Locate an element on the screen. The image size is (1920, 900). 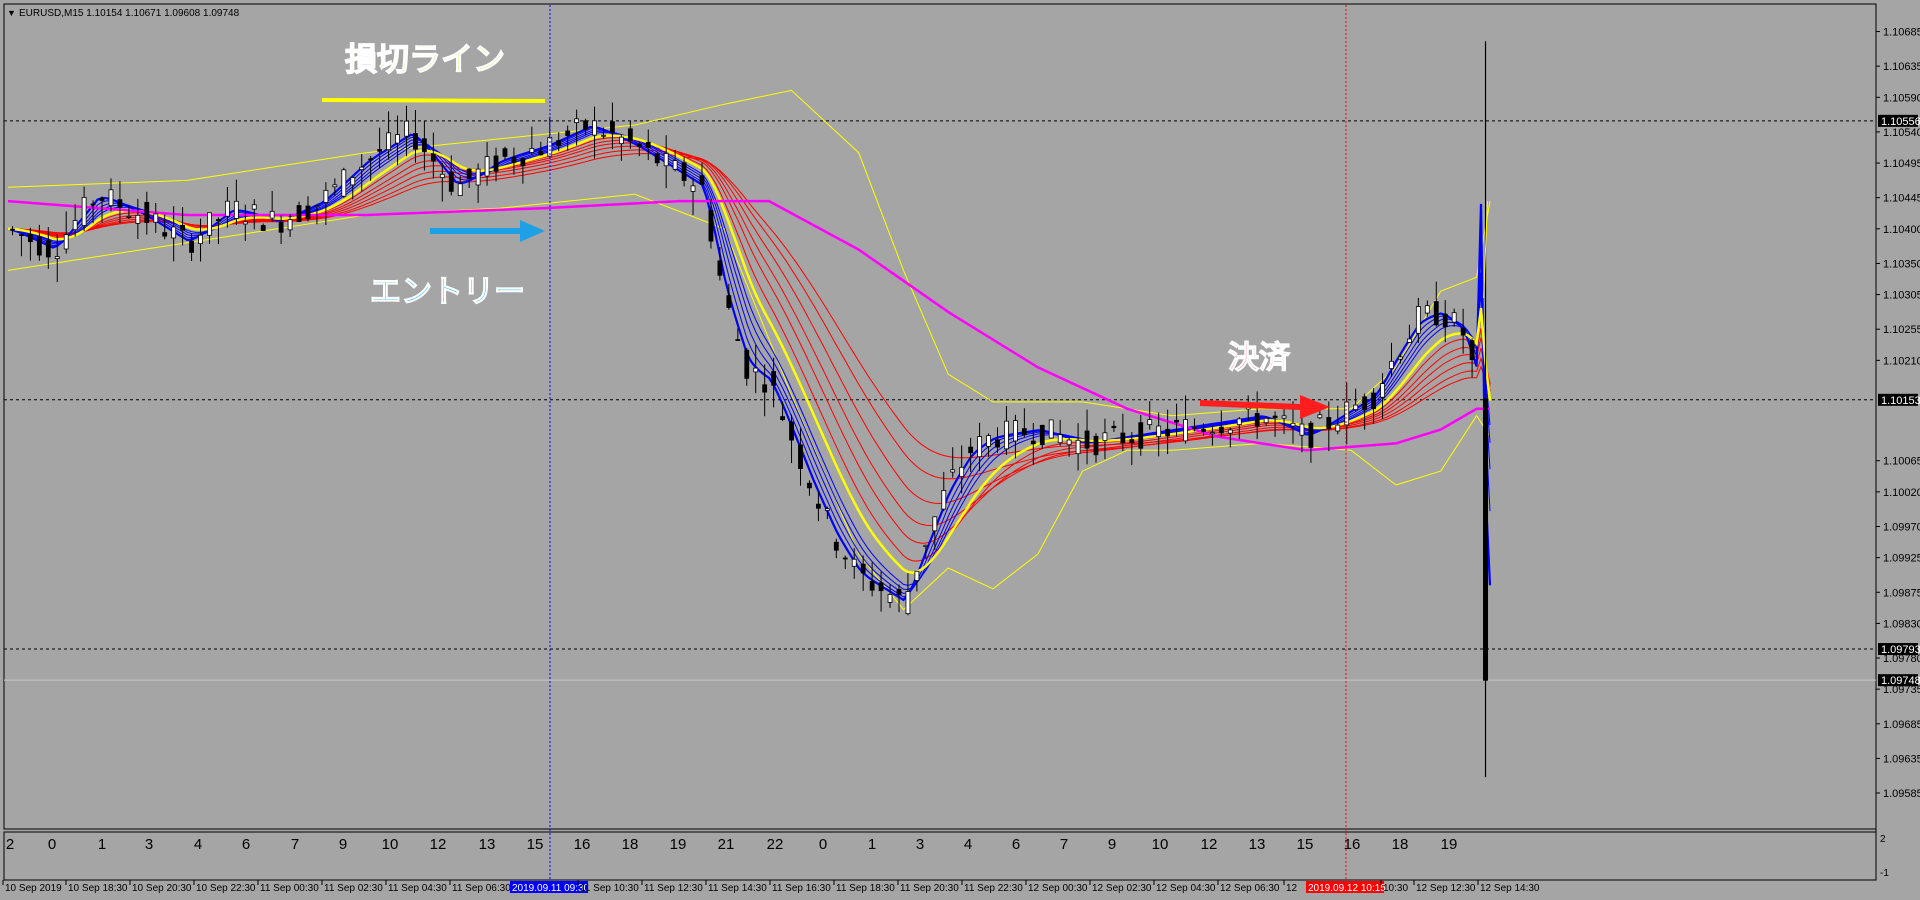
y-tick-label: 1.09875 is located at coordinates (1901, 593).